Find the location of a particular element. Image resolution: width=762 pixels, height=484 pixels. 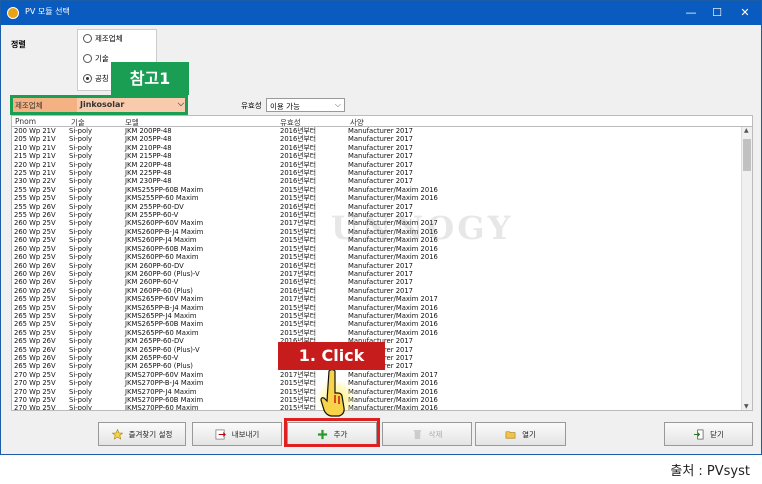

click-callout: 1. Click is located at coordinates (331, 356).